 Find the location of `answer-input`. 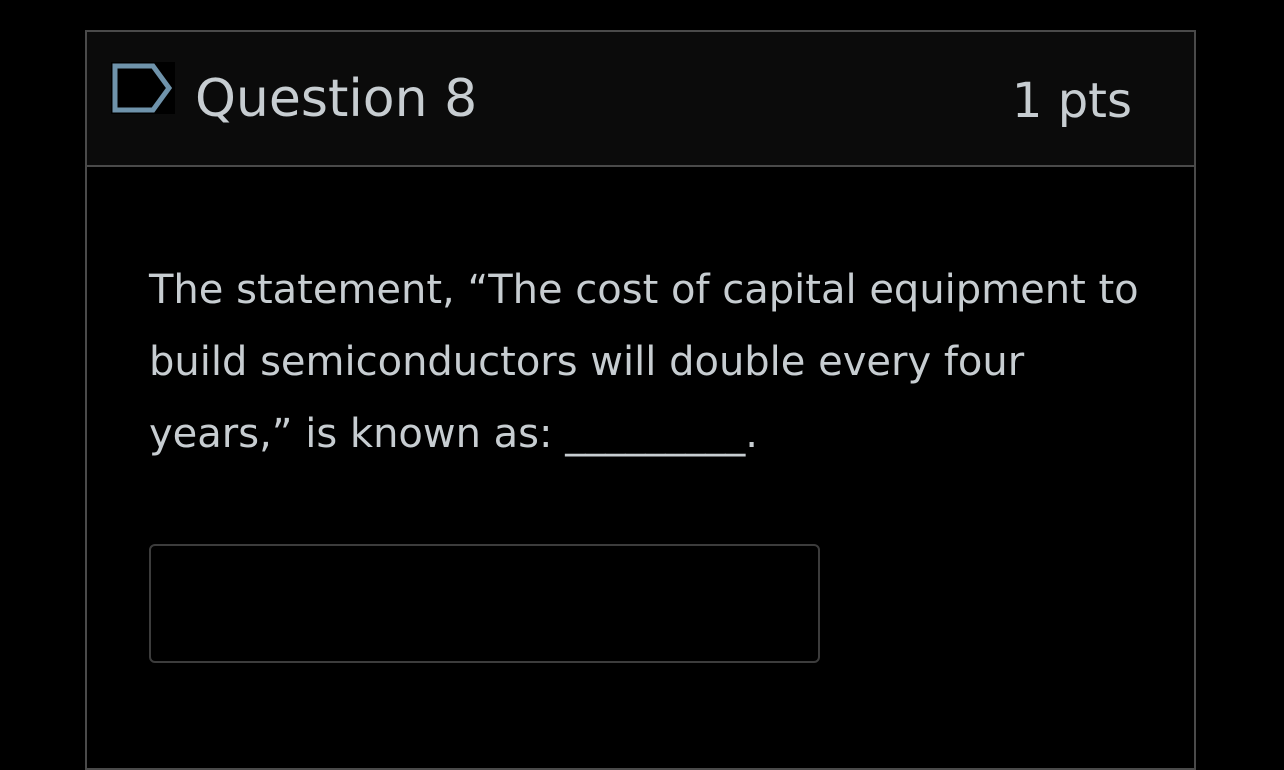

answer-input is located at coordinates (484, 603).